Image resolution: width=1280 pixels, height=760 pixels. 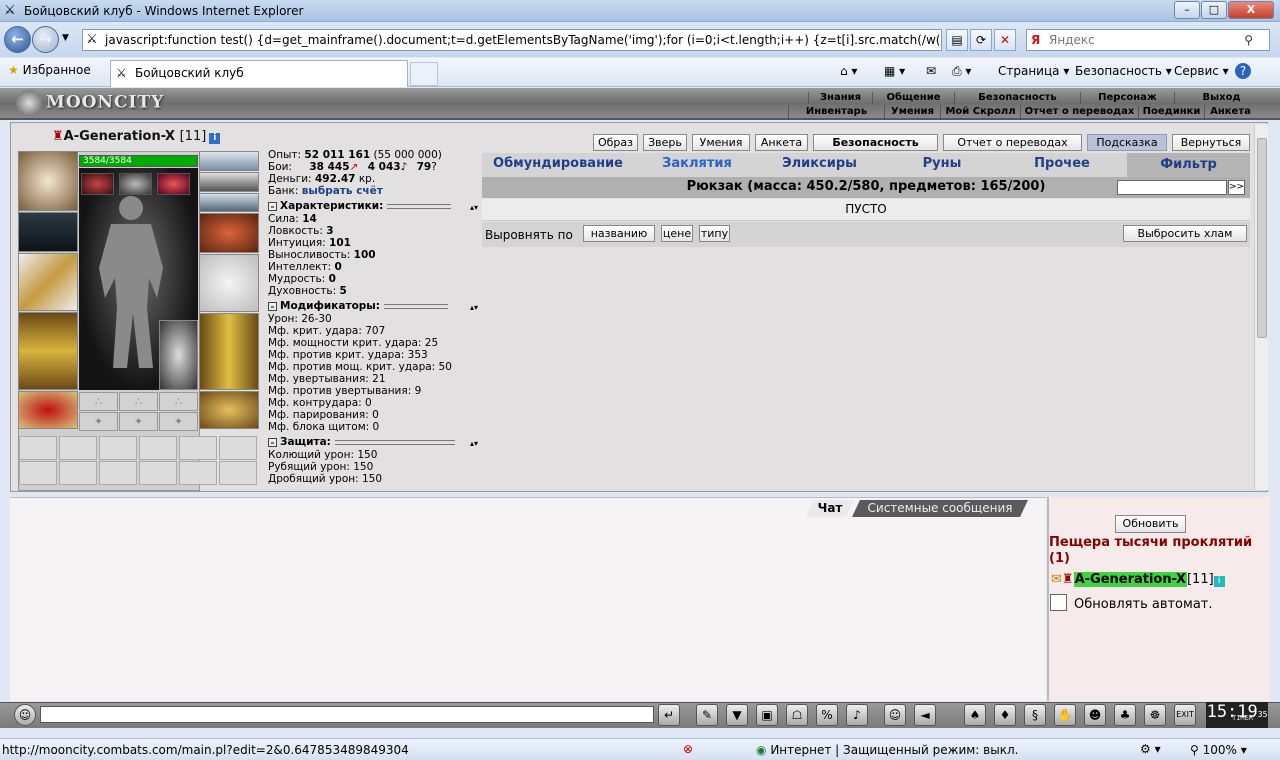 What do you see at coordinates (615, 142) in the screenshot?
I see `image-button: Образ` at bounding box center [615, 142].